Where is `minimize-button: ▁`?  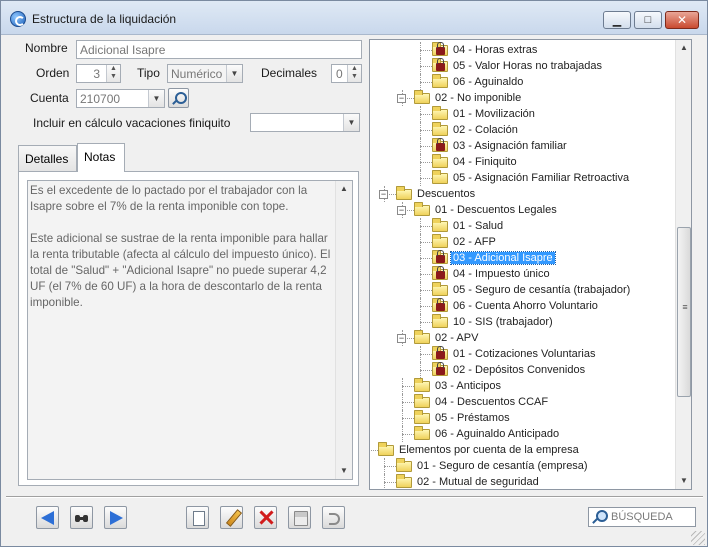
minimize-button: ▁ is located at coordinates (617, 20).